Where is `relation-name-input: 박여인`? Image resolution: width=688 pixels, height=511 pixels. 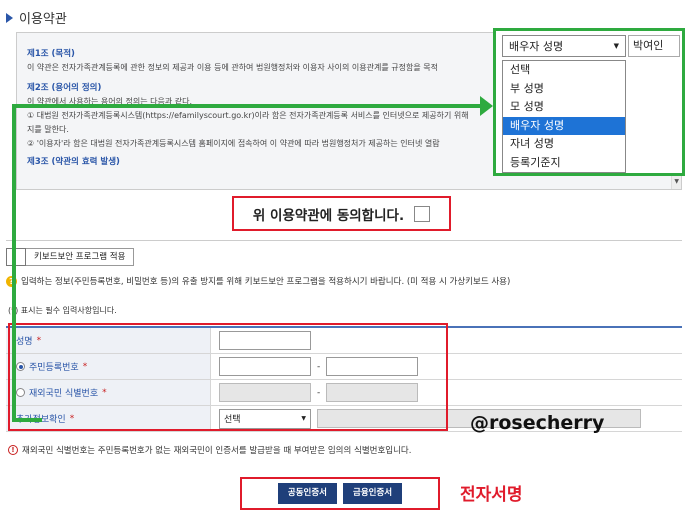
relation-name-input: 박여인 is located at coordinates (654, 46).